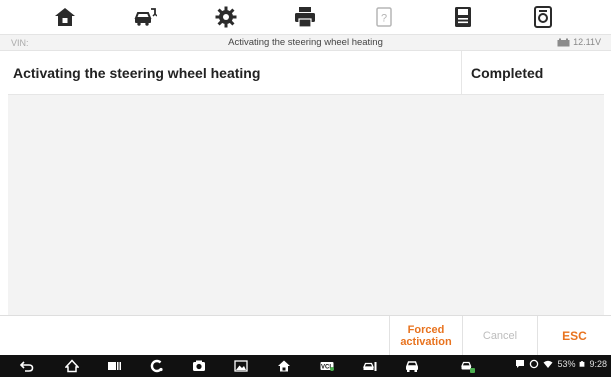 The width and height of the screenshot is (611, 377). What do you see at coordinates (499, 335) in the screenshot?
I see `cancel-button: Cancel` at bounding box center [499, 335].